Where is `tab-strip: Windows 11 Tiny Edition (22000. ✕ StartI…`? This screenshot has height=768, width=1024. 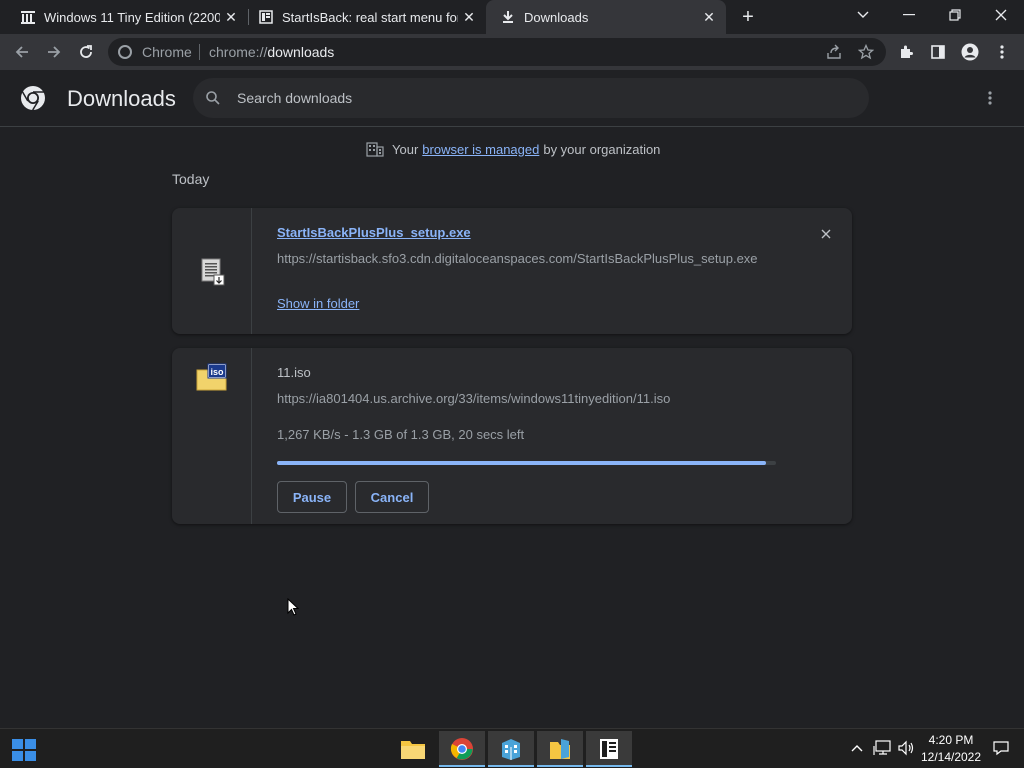
tab-strip: Windows 11 Tiny Edition (22000. ✕ StartI… is located at coordinates (512, 17).